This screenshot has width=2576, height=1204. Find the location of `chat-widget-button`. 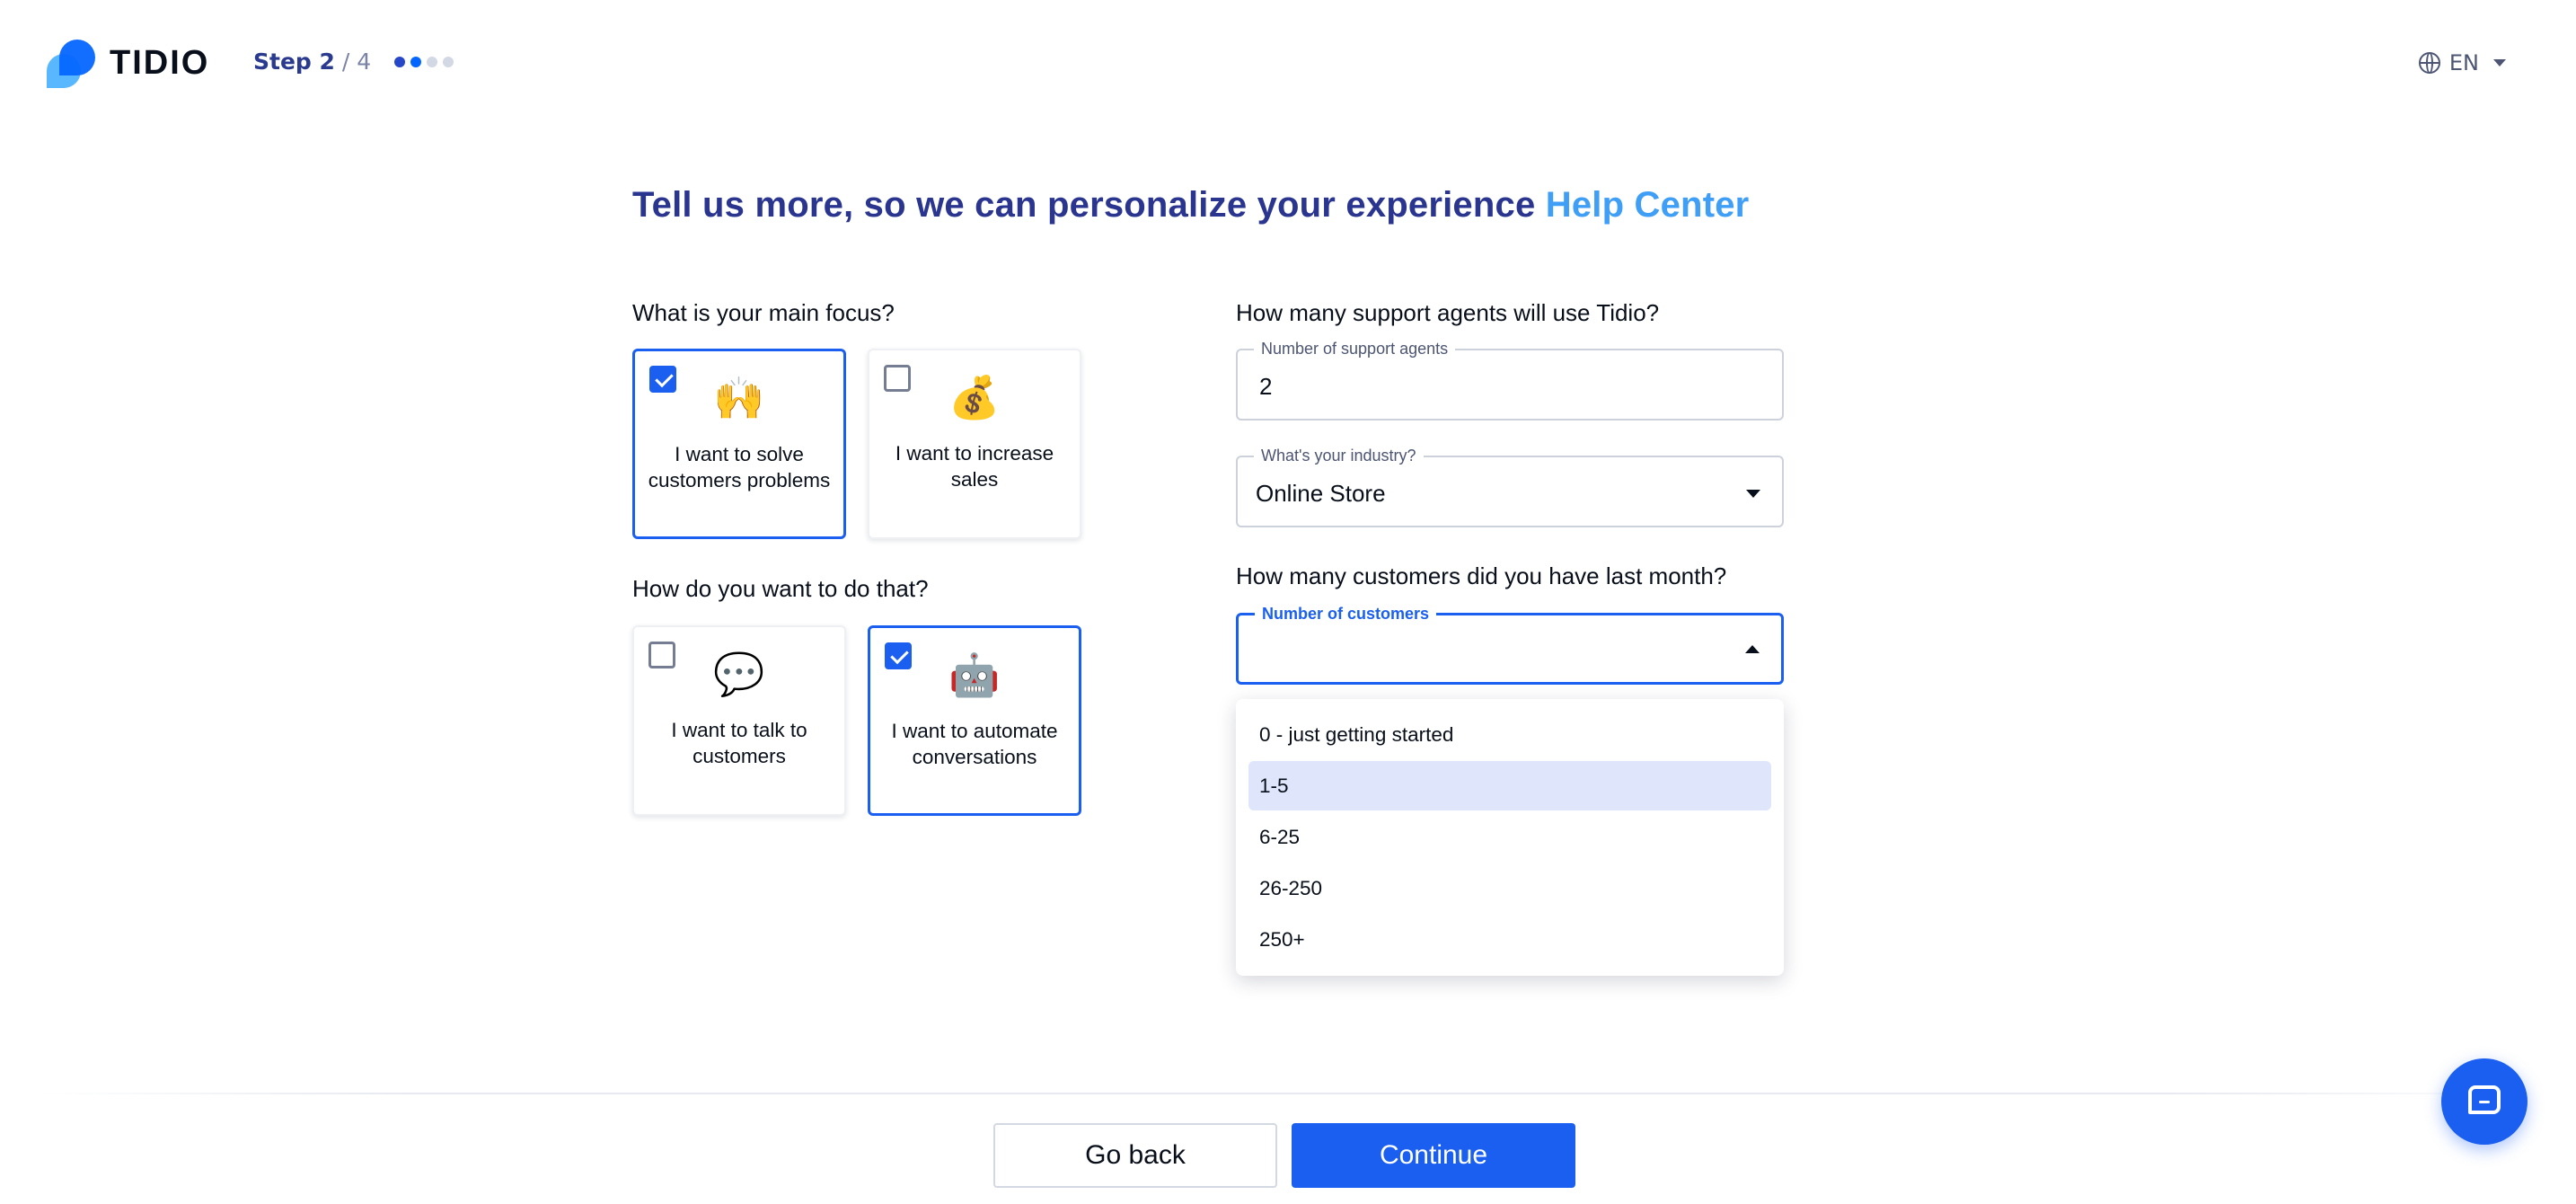

chat-widget-button is located at coordinates (2484, 1101).